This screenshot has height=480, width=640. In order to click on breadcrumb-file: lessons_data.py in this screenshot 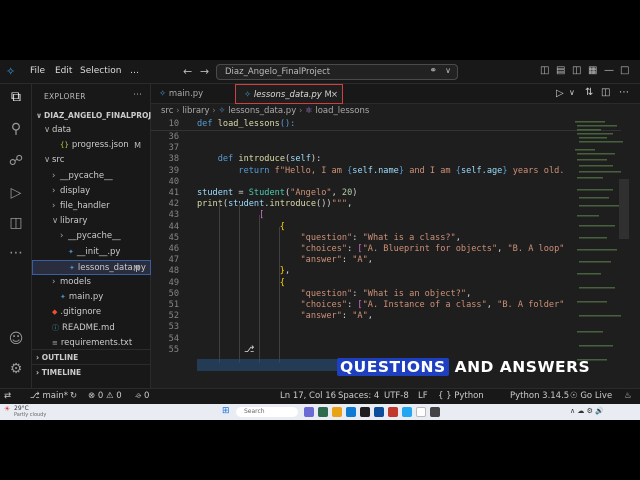, I will do `click(262, 111)`.